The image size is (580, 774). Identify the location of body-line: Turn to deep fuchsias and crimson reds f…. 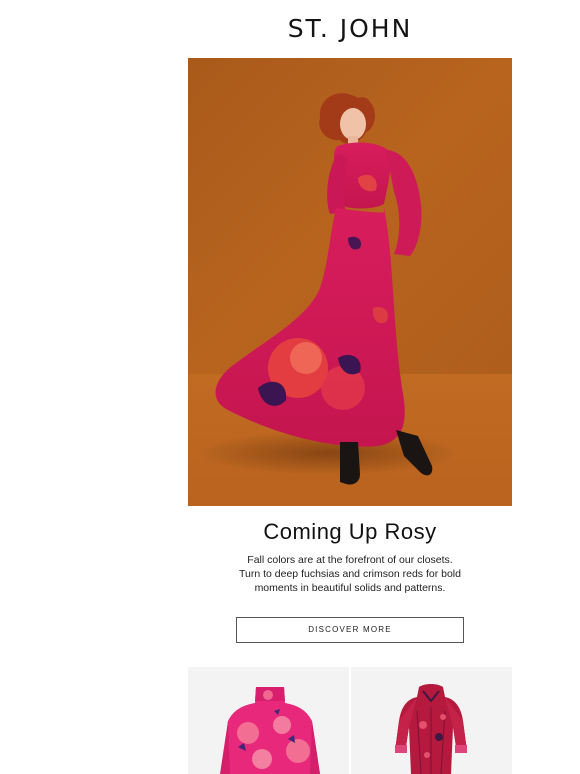
(350, 574).